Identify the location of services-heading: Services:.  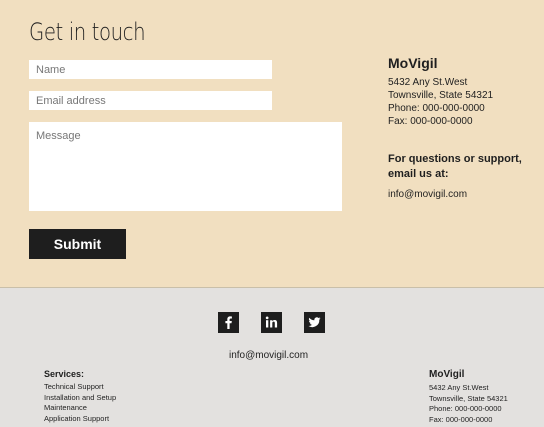
(64, 374).